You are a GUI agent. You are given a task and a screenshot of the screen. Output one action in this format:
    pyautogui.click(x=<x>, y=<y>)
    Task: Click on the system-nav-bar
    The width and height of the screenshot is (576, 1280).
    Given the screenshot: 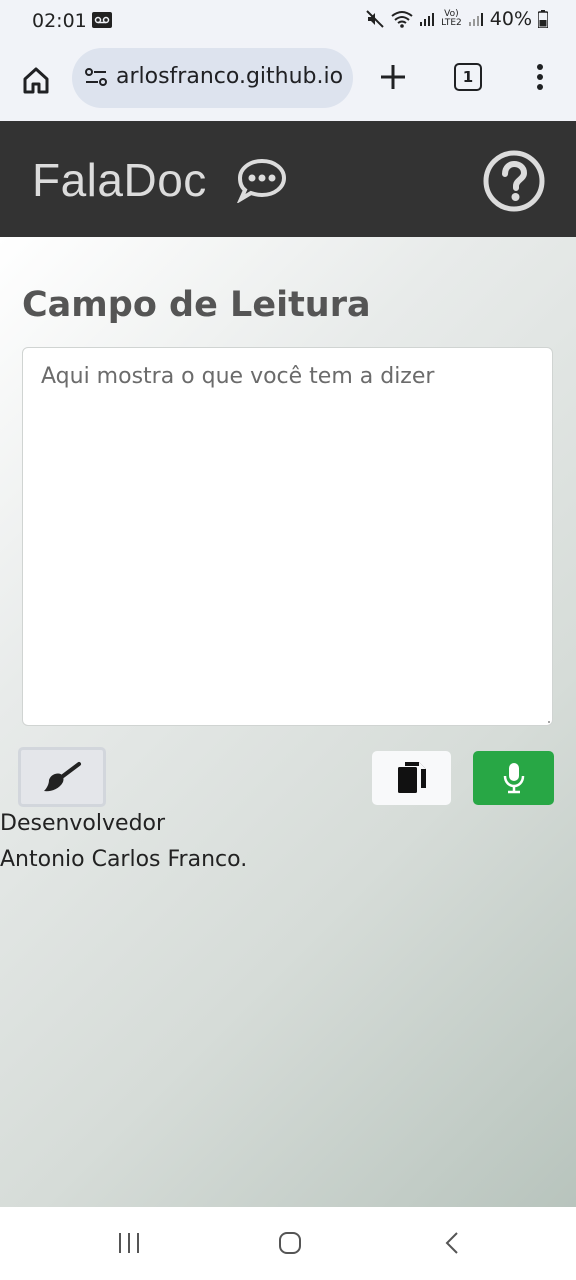 What is the action you would take?
    pyautogui.click(x=288, y=1243)
    